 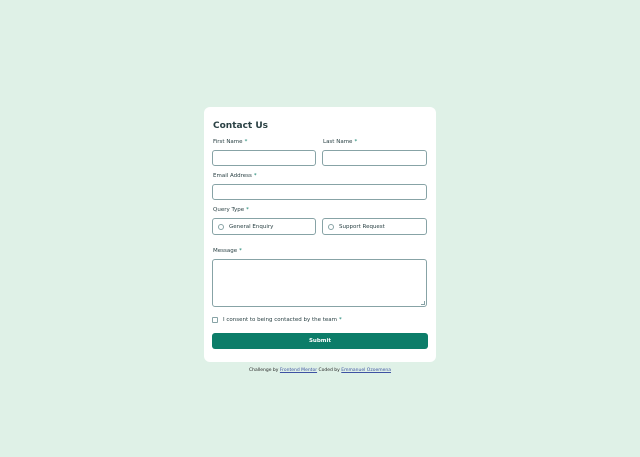 What do you see at coordinates (215, 320) in the screenshot?
I see `consent-checkbox` at bounding box center [215, 320].